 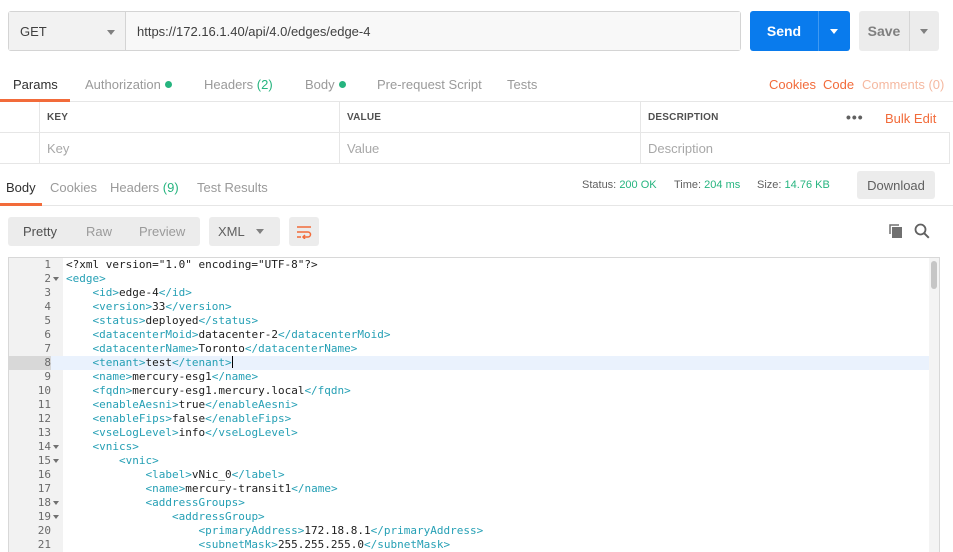 I want to click on xml-value: edge-4, so click(x=139, y=292).